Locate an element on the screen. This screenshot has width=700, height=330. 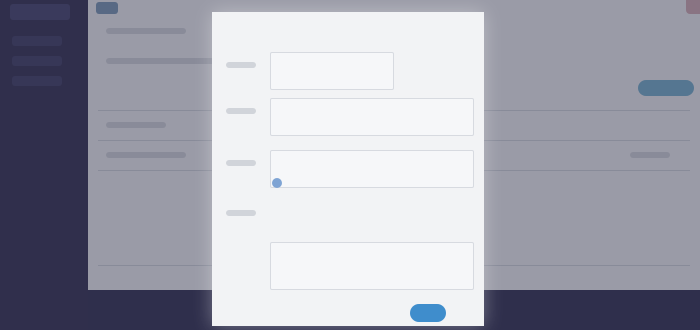
modal-confirm-button is located at coordinates (428, 313).